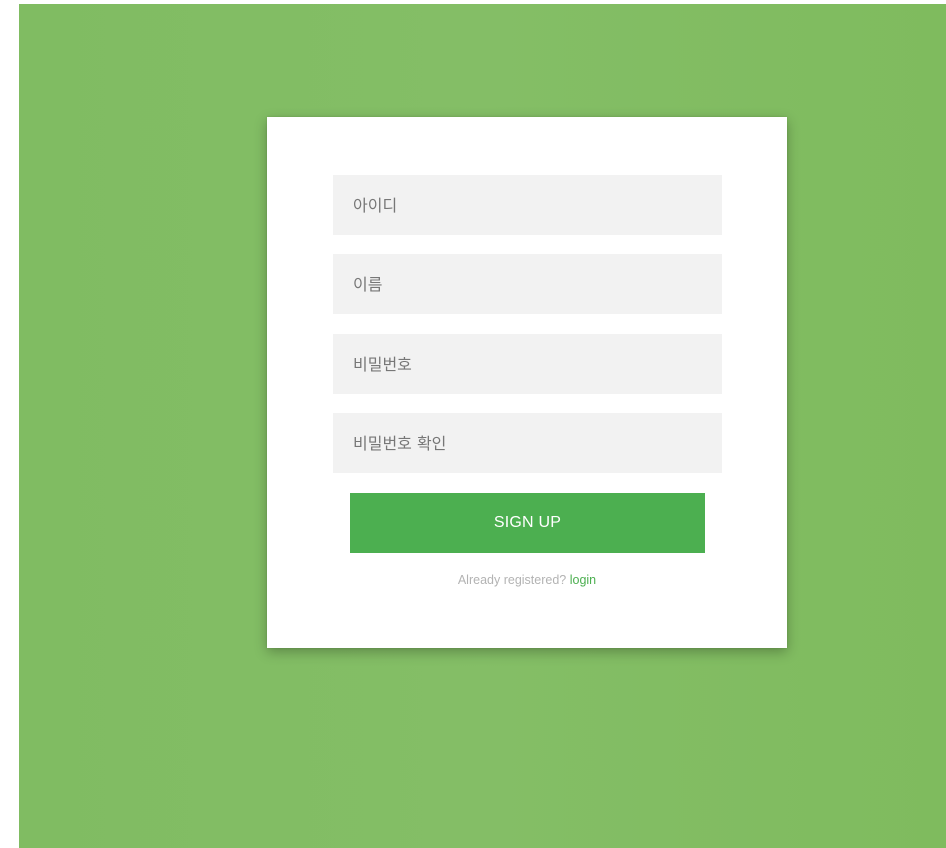 The width and height of the screenshot is (946, 848). What do you see at coordinates (527, 205) in the screenshot?
I see `username-input` at bounding box center [527, 205].